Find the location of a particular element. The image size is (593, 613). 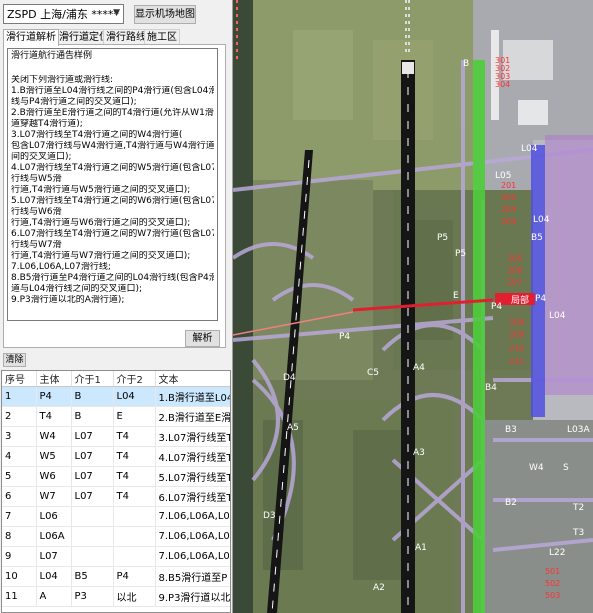

cell-subject: W5 is located at coordinates (54, 456).